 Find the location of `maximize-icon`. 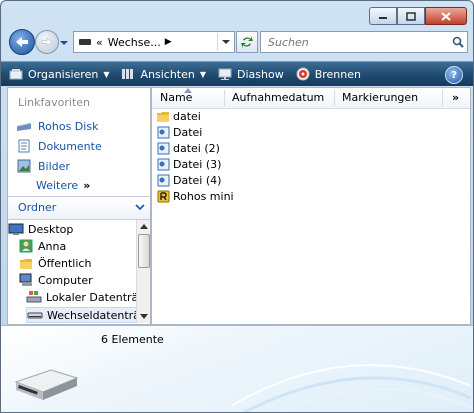

maximize-icon is located at coordinates (411, 16).